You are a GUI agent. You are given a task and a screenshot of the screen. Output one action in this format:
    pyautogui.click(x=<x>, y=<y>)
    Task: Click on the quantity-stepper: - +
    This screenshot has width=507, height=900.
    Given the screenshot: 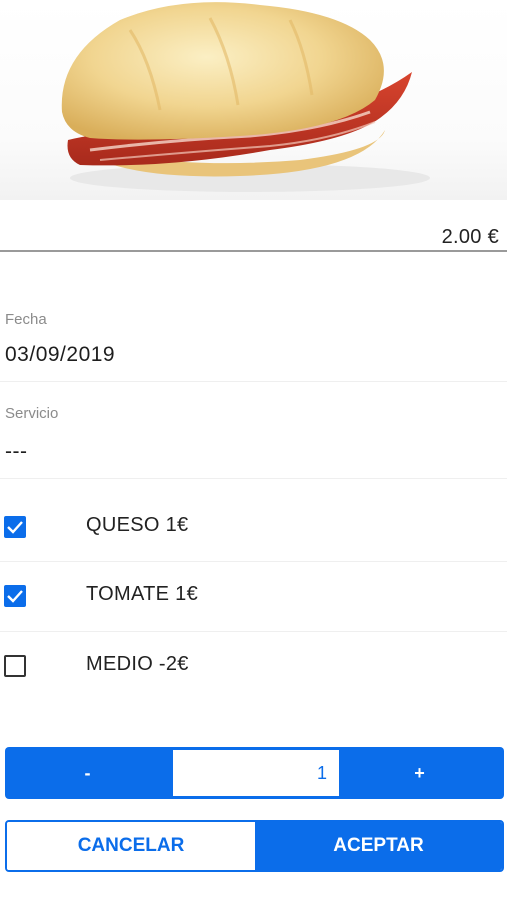 What is the action you would take?
    pyautogui.click(x=254, y=773)
    